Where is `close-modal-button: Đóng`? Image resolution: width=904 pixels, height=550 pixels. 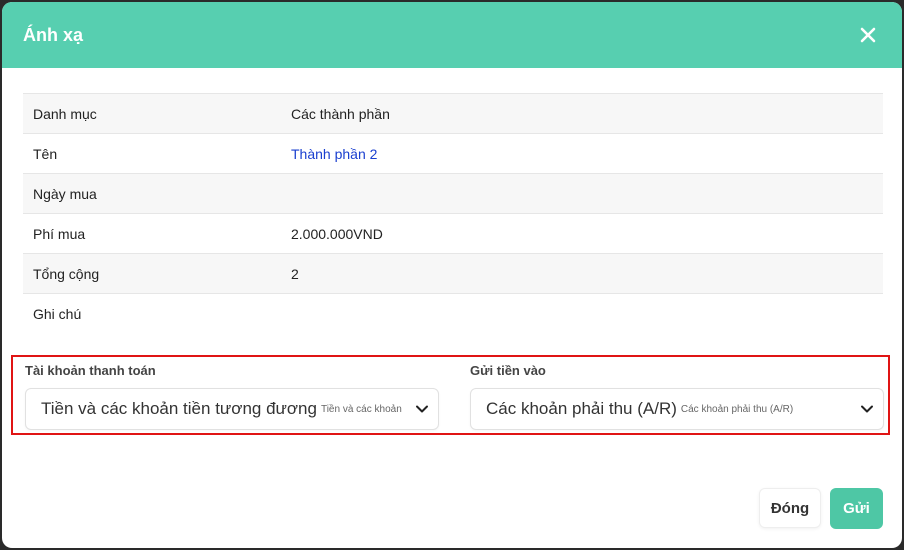 close-modal-button: Đóng is located at coordinates (790, 508).